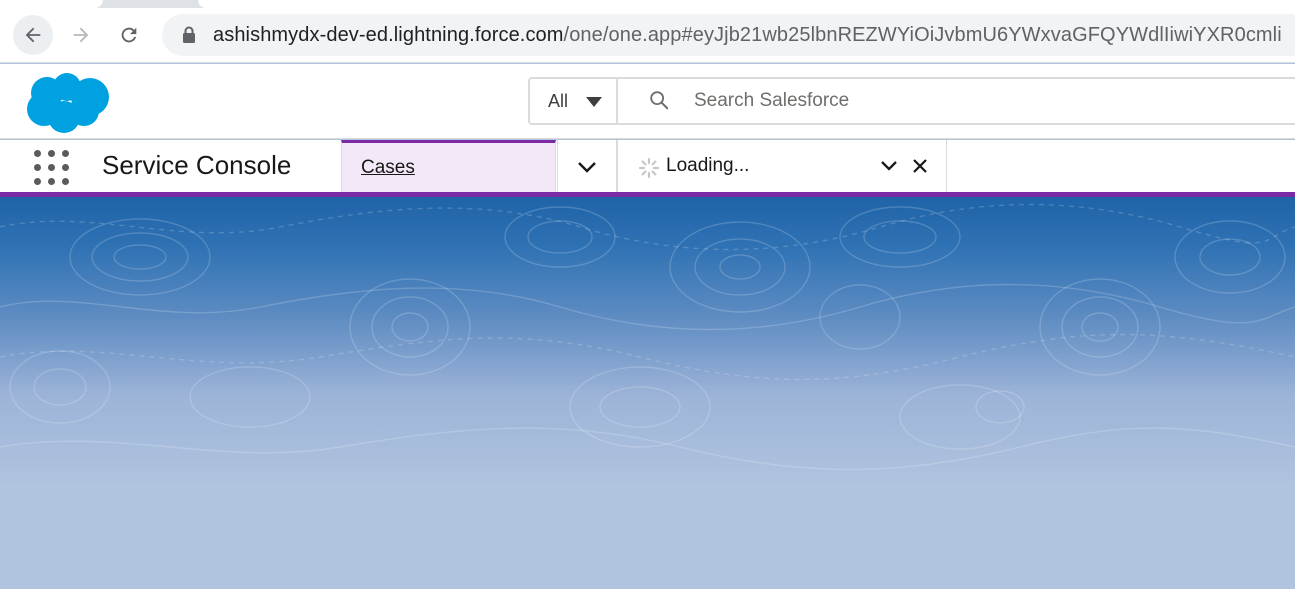 The height and width of the screenshot is (589, 1295). I want to click on arrow-left-icon, so click(33, 35).